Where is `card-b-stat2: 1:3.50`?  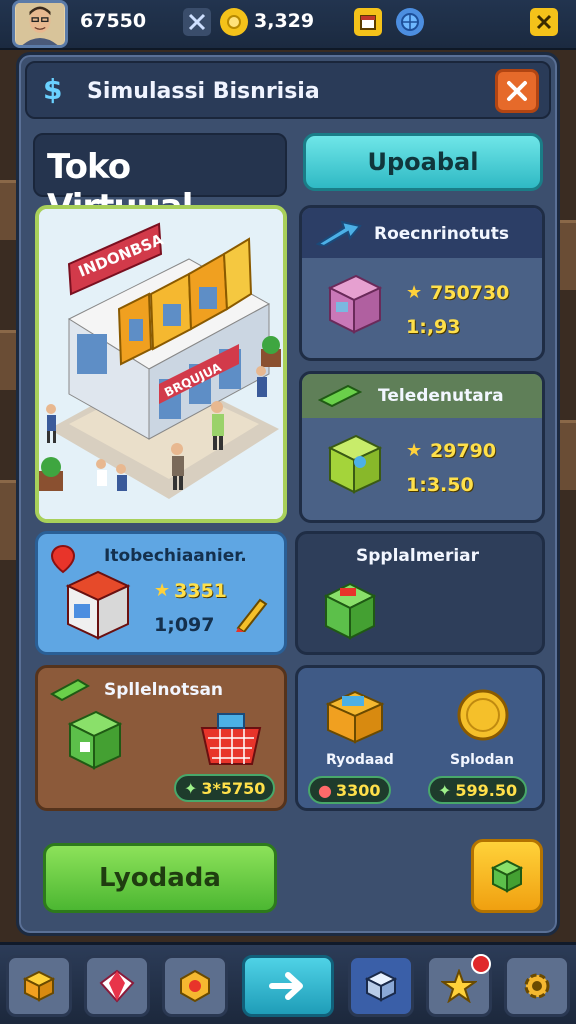 card-b-stat2: 1:3.50 is located at coordinates (440, 485).